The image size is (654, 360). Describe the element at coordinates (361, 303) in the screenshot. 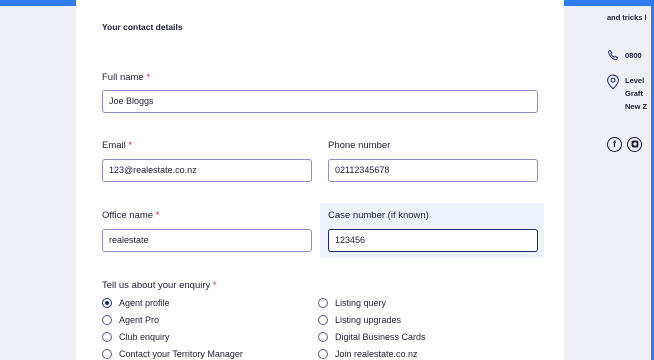

I see `radio-label: Listing query` at that location.